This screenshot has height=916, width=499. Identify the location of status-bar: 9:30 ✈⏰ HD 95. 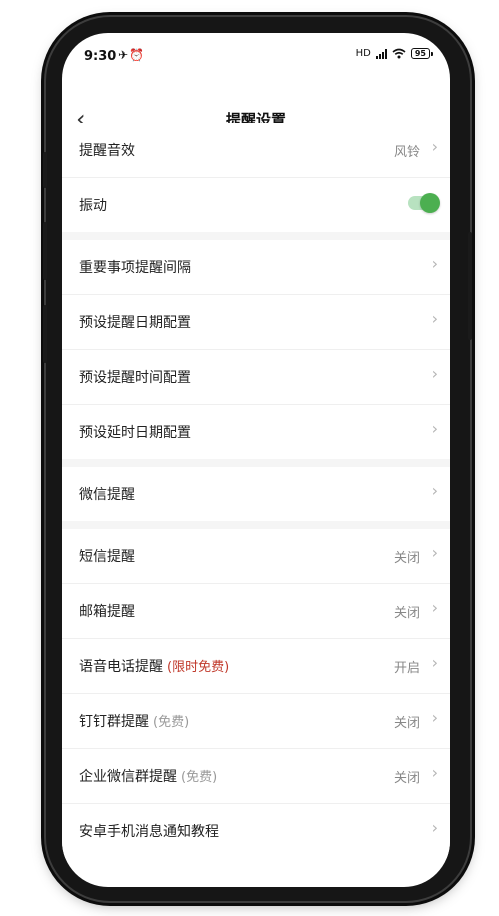
(256, 54).